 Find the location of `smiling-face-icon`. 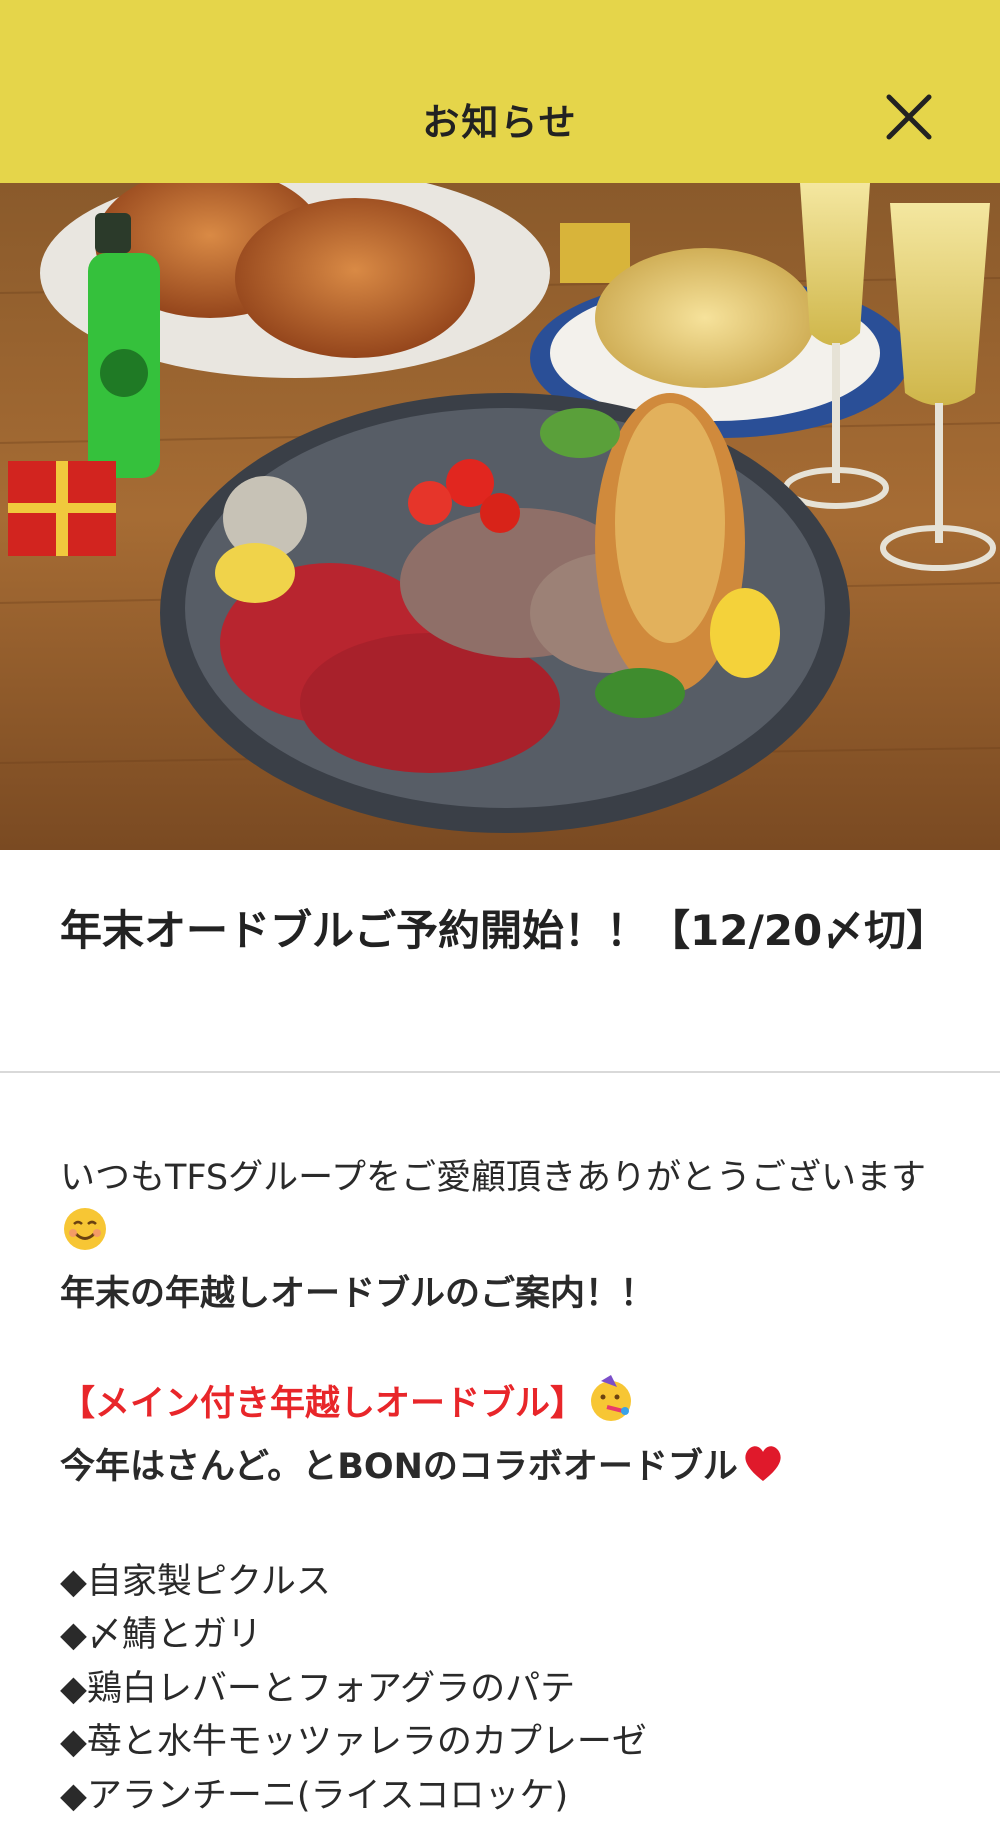

smiling-face-icon is located at coordinates (85, 1237).